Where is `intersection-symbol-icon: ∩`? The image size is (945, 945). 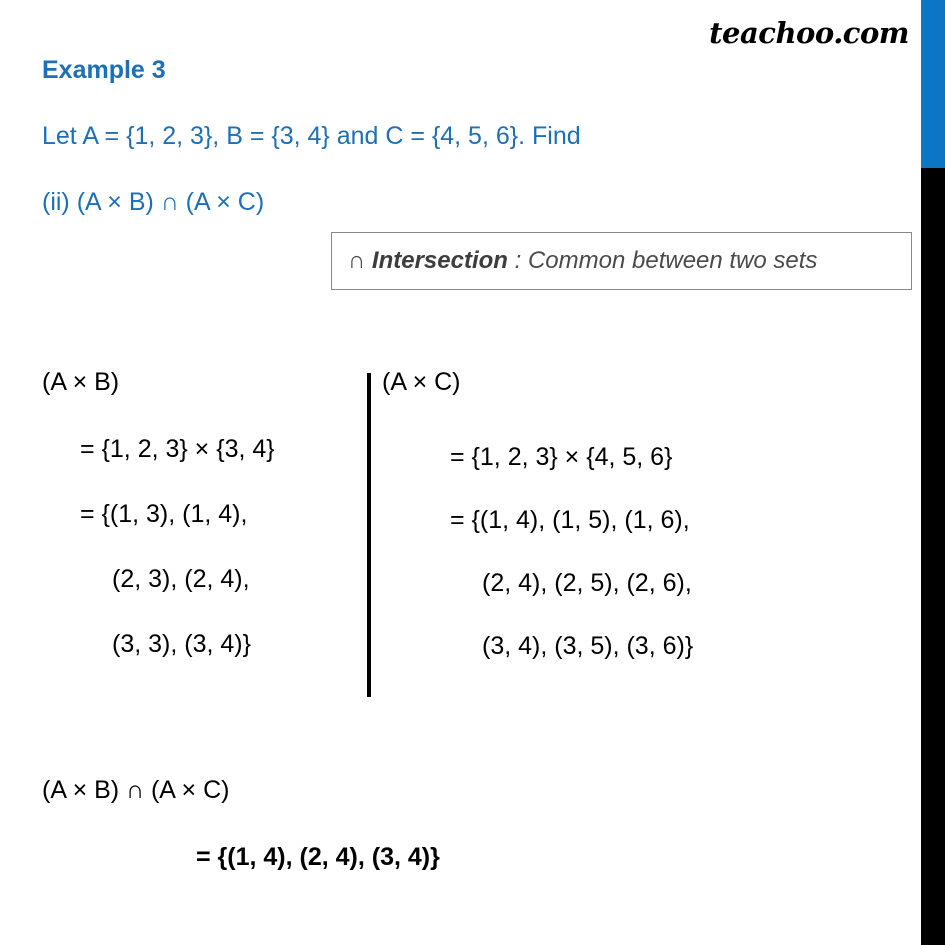 intersection-symbol-icon: ∩ is located at coordinates (357, 260).